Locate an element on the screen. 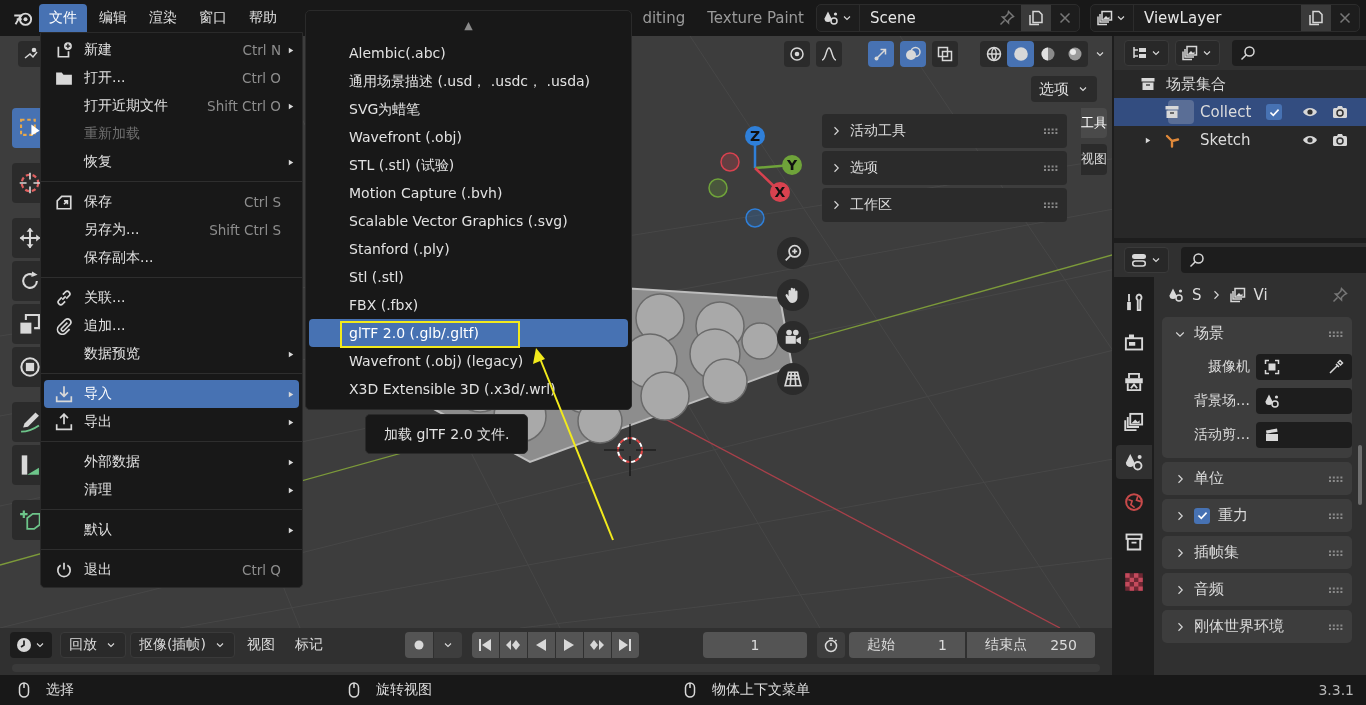 The image size is (1366, 705). 3d-cursor-icon is located at coordinates (630, 450).